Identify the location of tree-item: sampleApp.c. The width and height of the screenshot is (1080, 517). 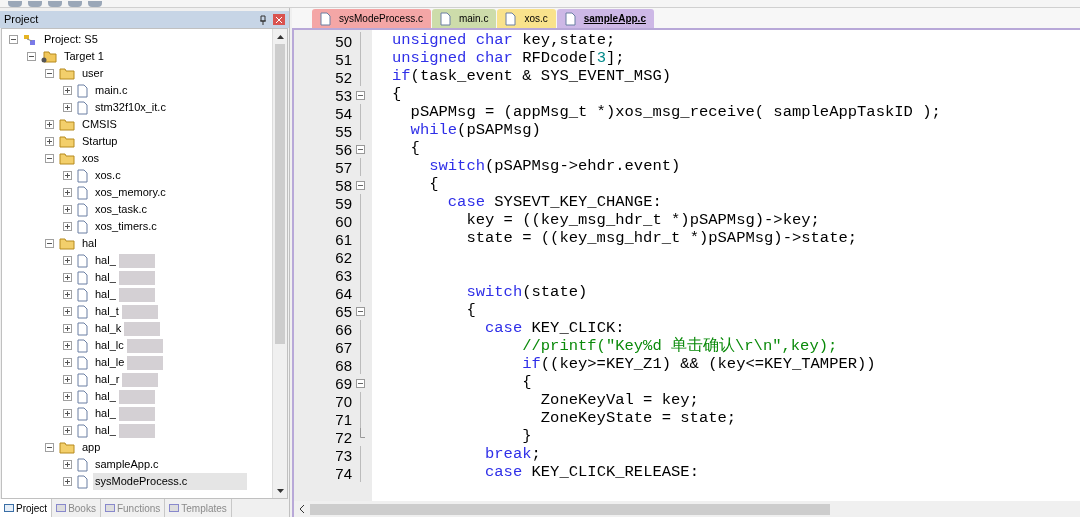
(127, 464).